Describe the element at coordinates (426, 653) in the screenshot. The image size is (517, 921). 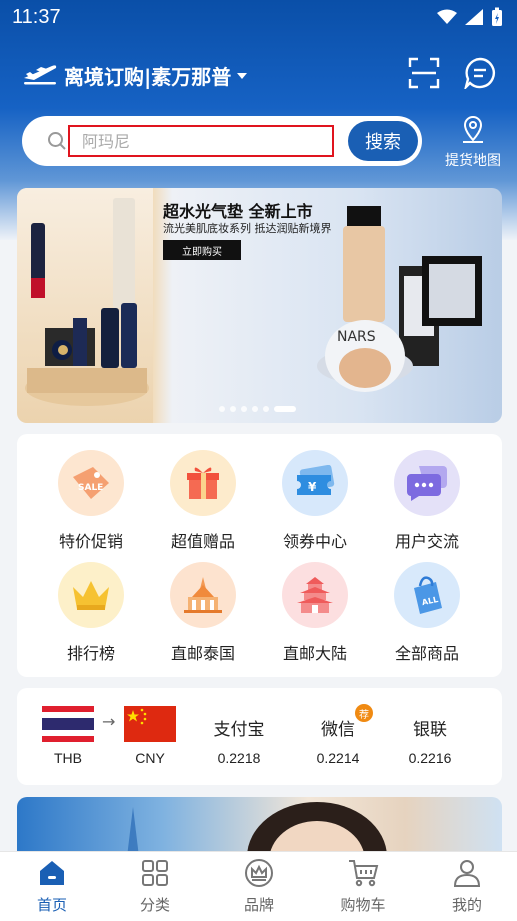
I see `category-label: 全部商品` at that location.